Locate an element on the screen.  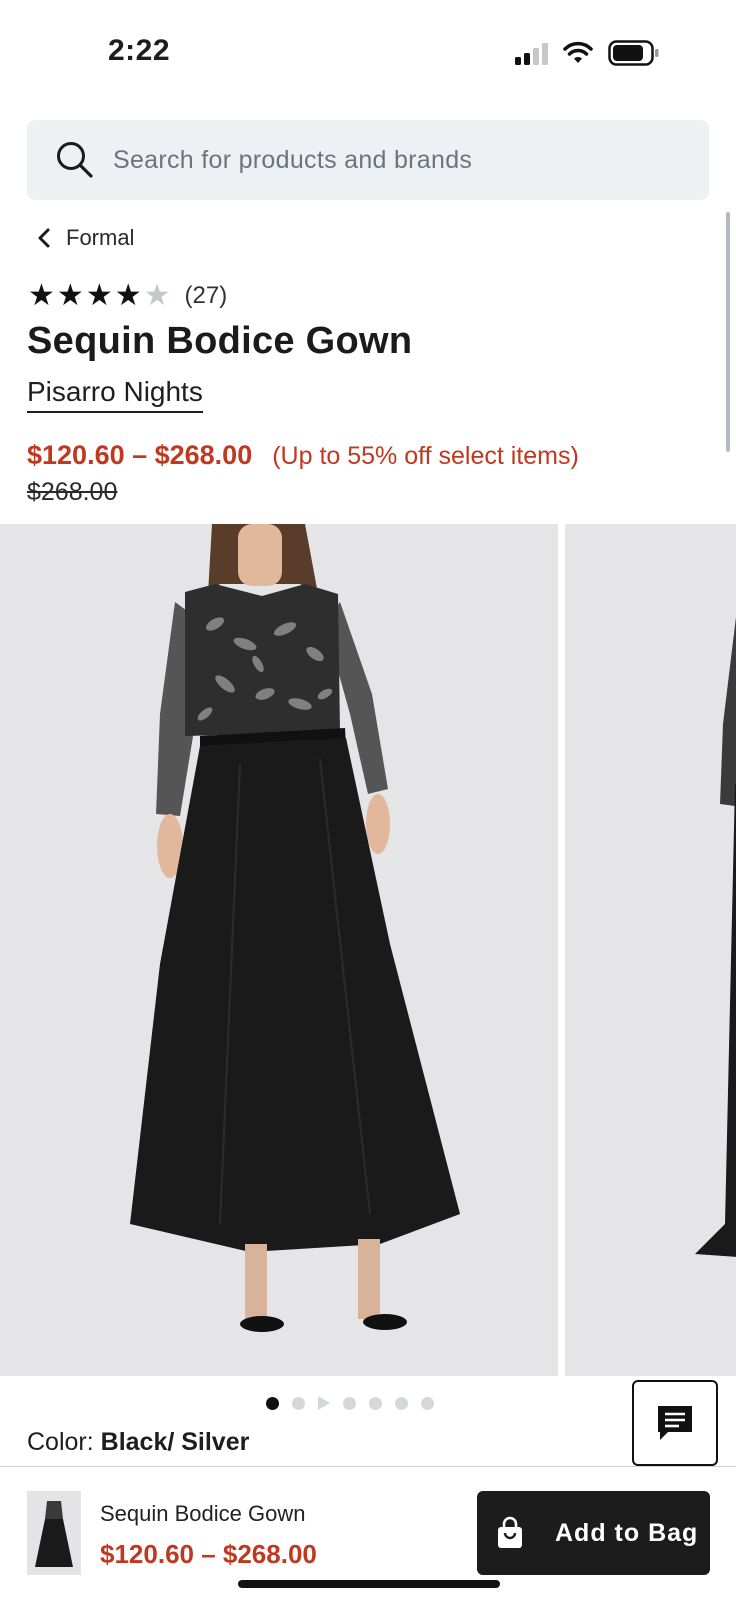
battery-icon is located at coordinates (633, 53).